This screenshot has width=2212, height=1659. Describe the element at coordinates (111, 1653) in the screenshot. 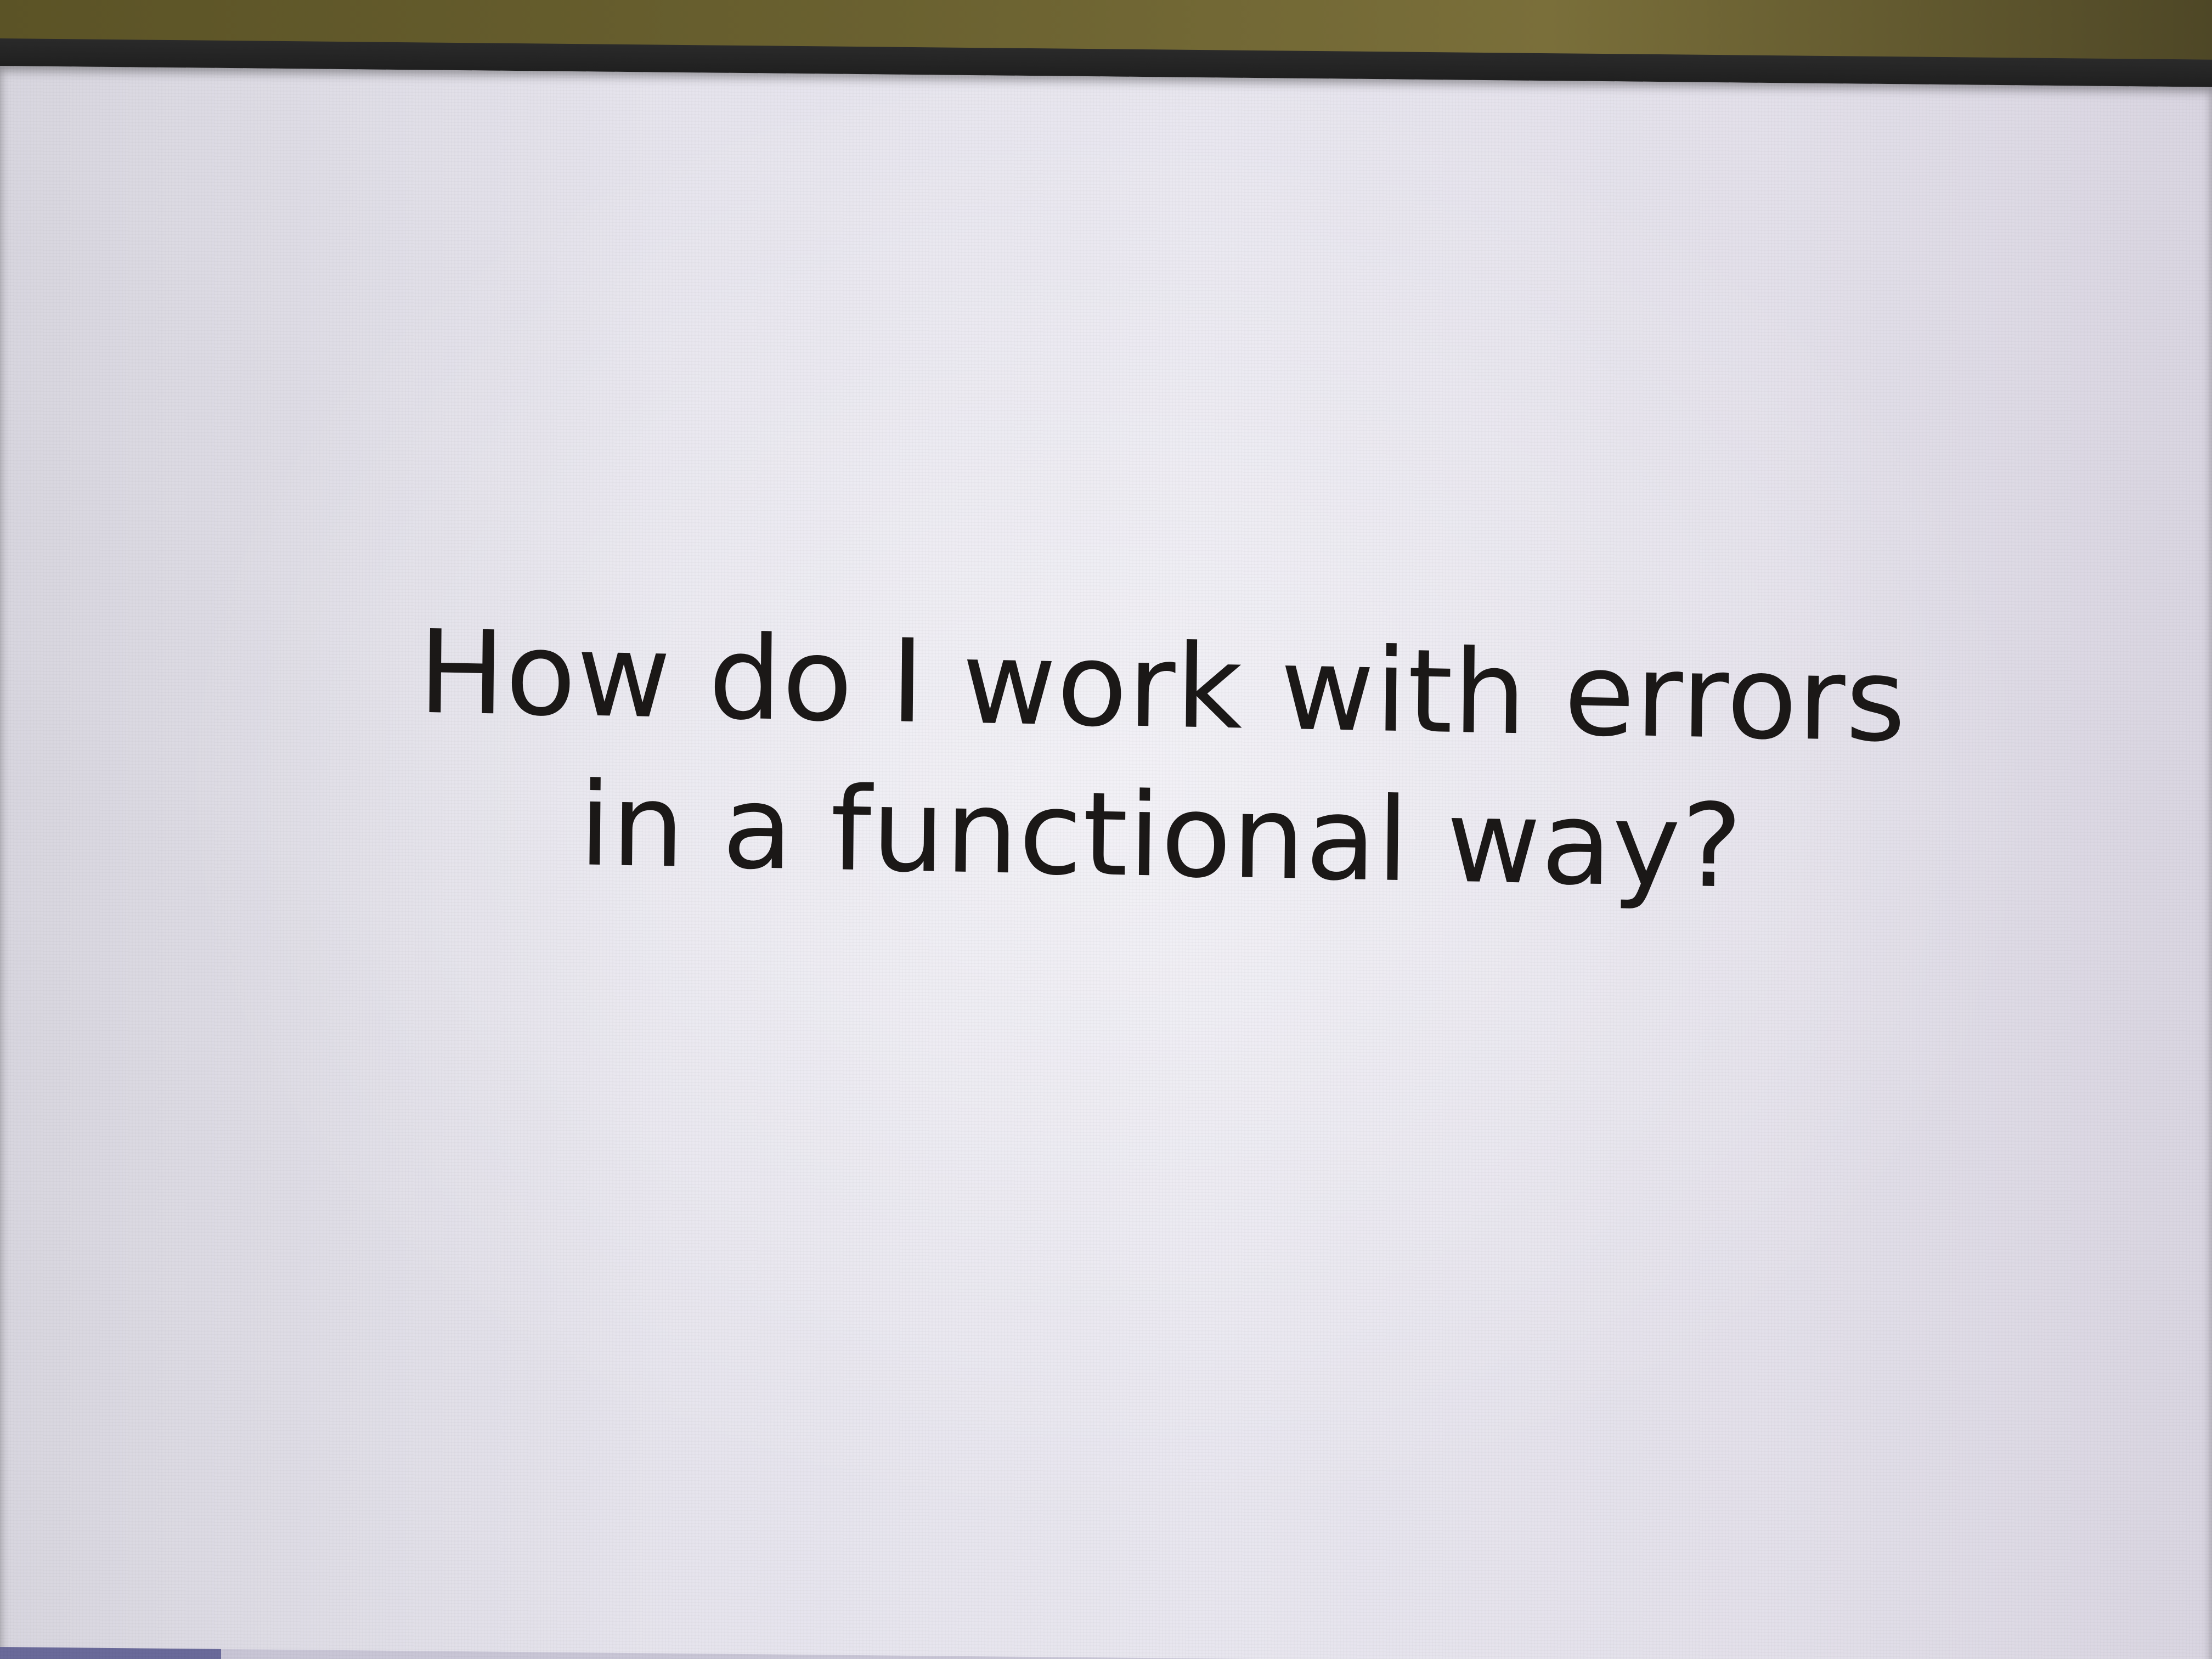

I see `slide-progress-fill` at that location.